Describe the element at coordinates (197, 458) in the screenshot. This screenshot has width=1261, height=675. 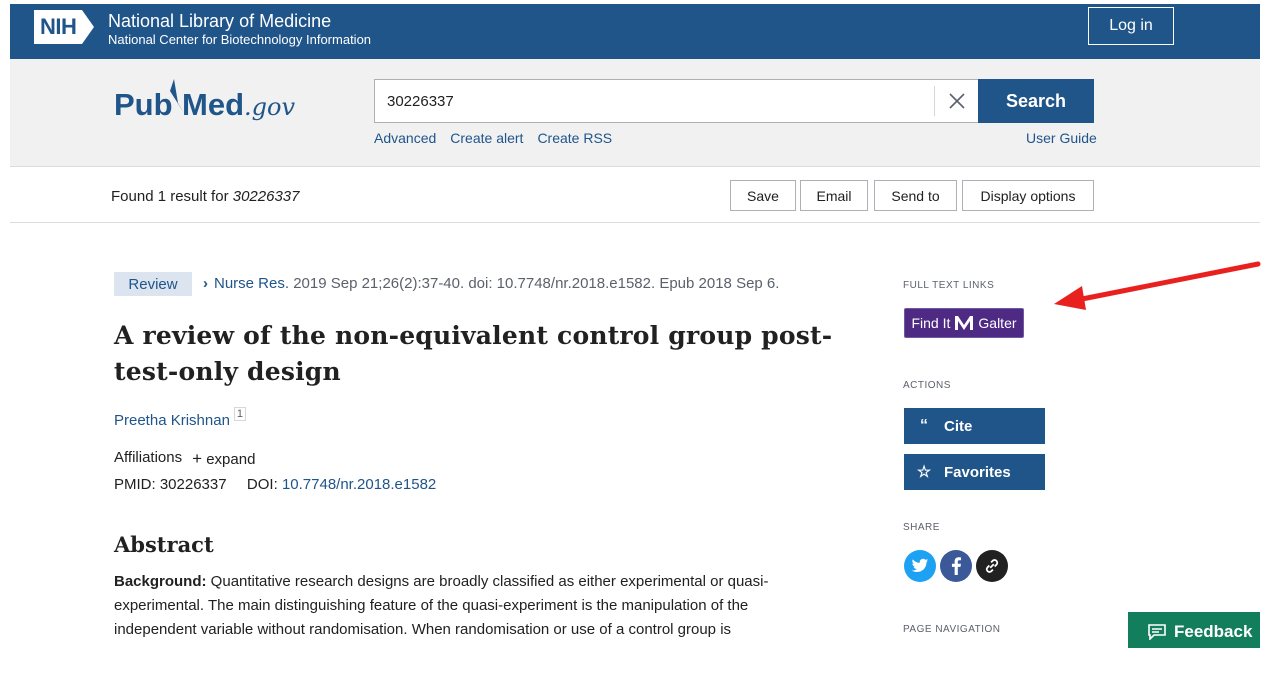
I see `plus-icon: +` at that location.